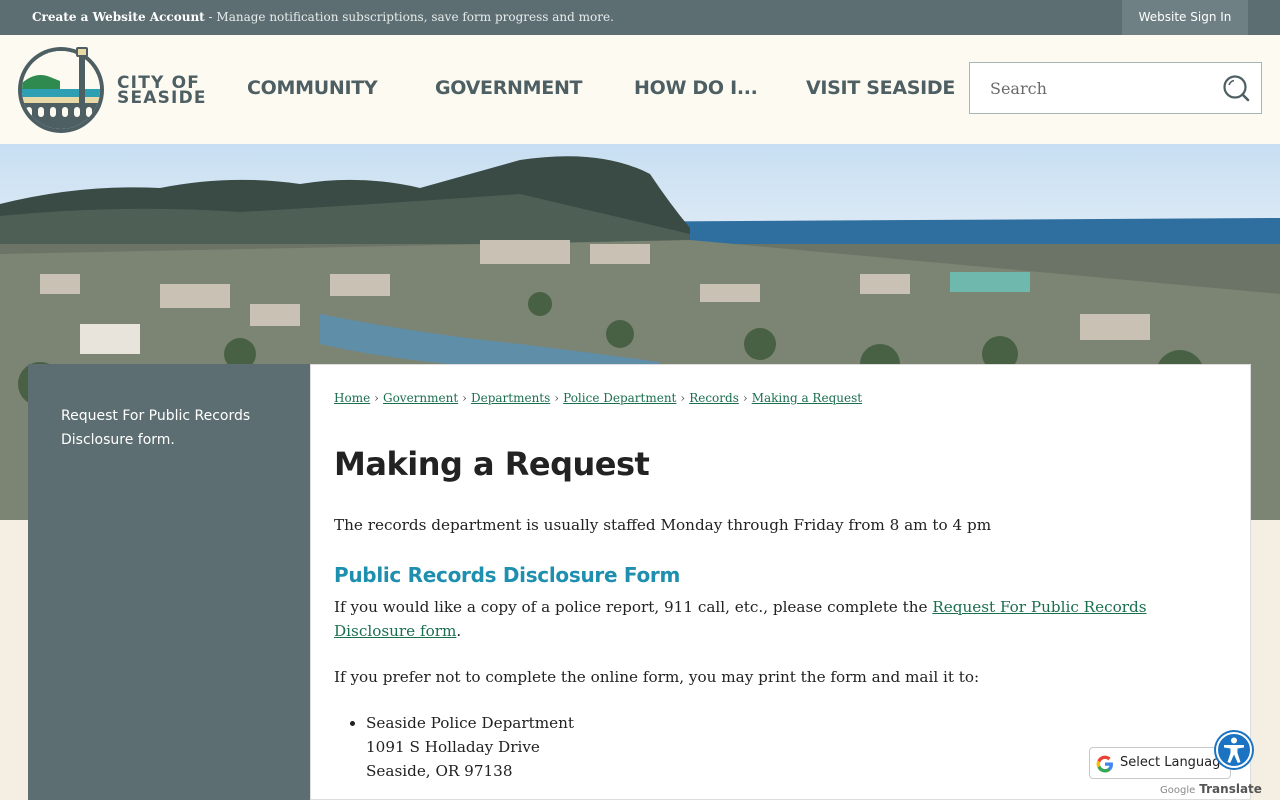  Describe the element at coordinates (1178, 790) in the screenshot. I see `google-wordmark: Google` at that location.